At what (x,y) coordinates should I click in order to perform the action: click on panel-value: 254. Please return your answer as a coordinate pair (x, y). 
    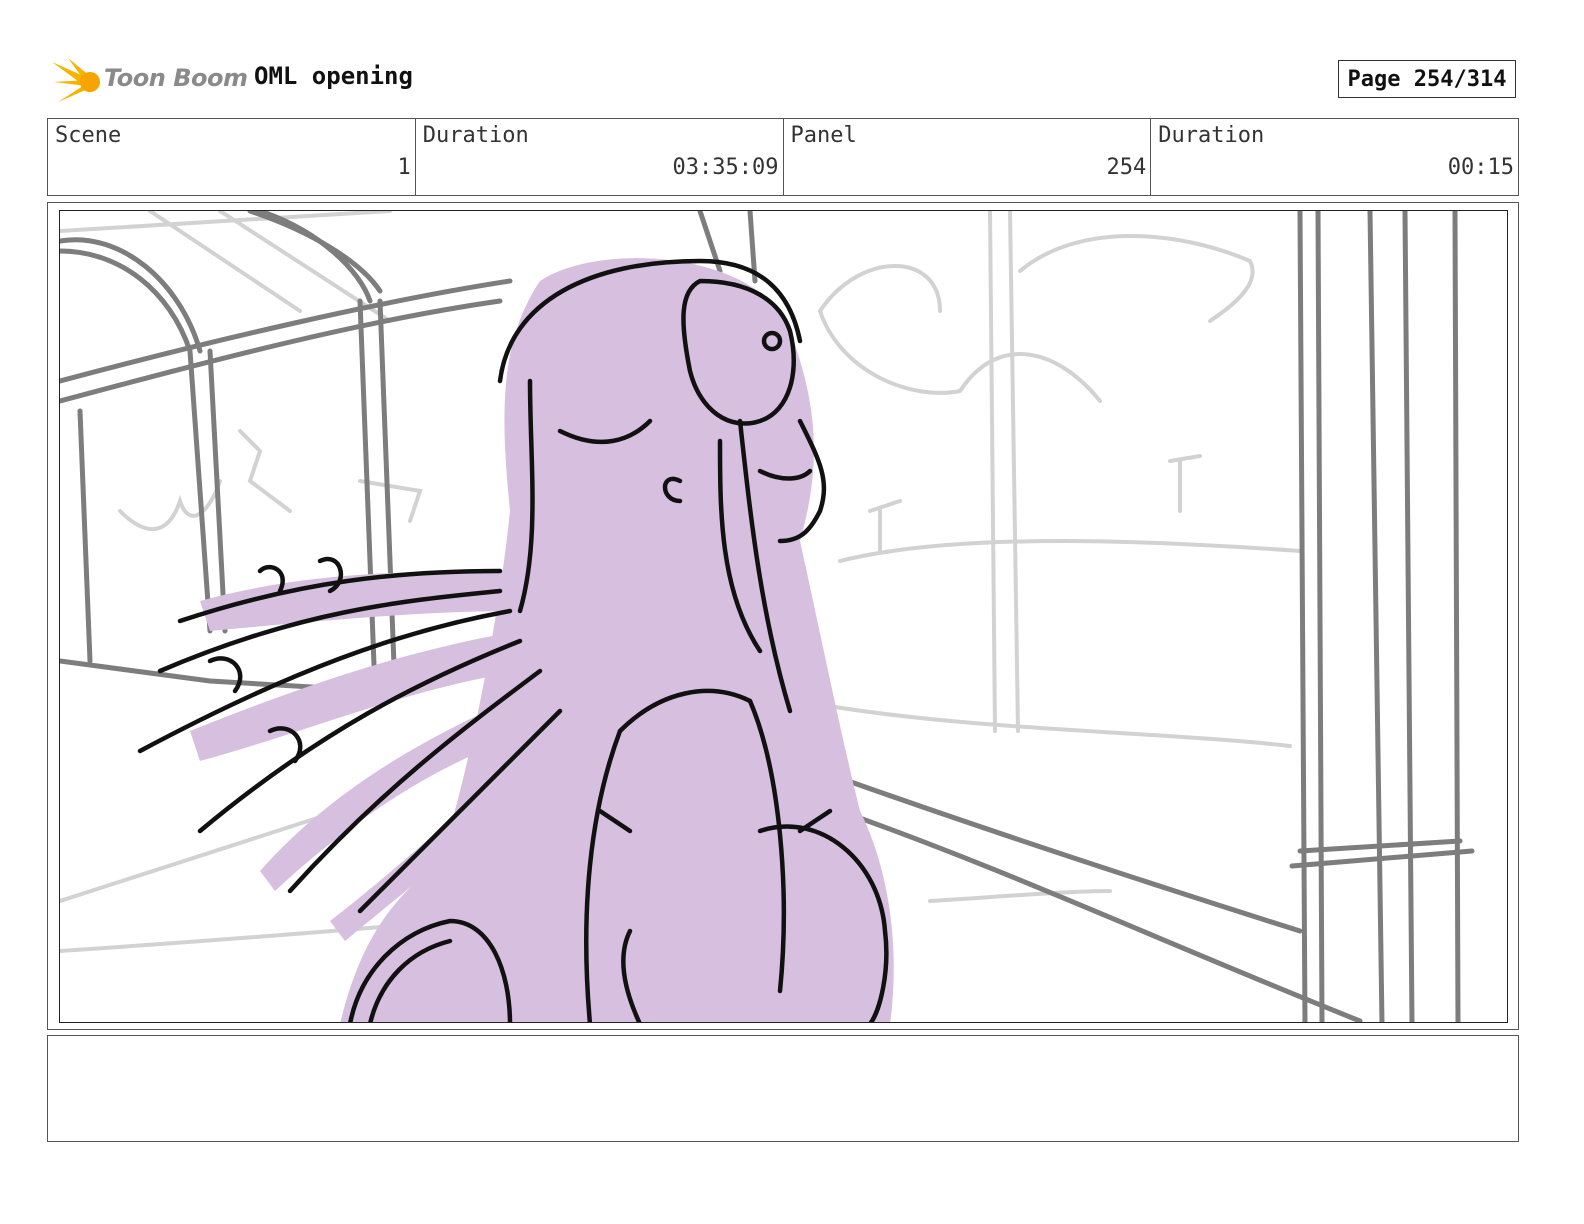
    Looking at the image, I should click on (1126, 167).